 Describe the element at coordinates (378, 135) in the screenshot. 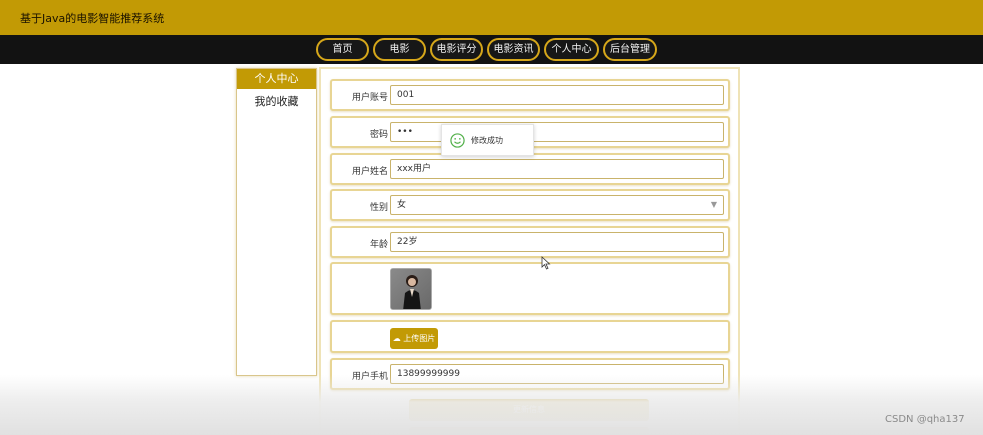

I see `password-label: 密码` at that location.